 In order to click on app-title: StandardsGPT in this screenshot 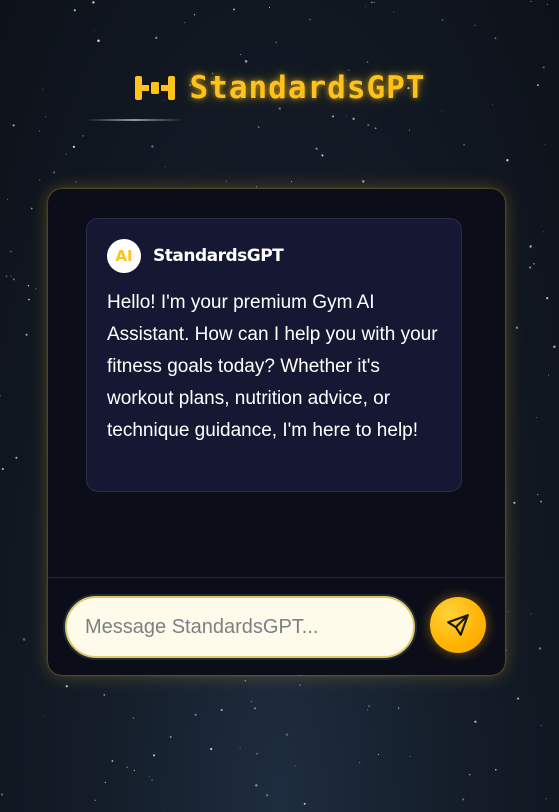, I will do `click(307, 88)`.